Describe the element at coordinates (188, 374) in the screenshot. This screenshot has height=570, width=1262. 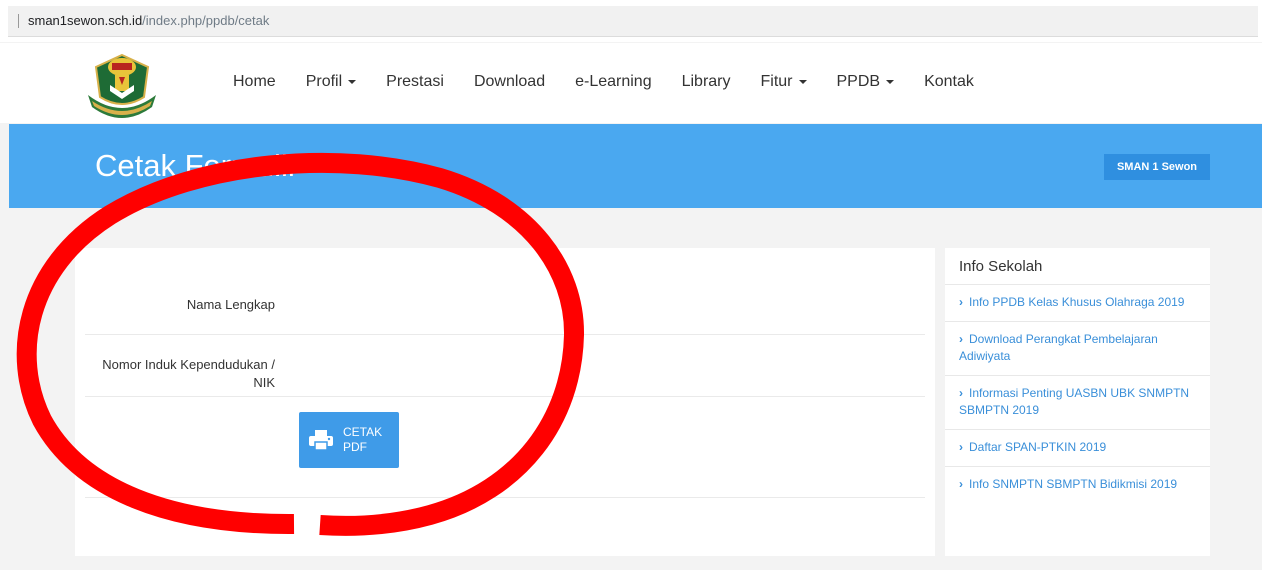
I see `nik-label: Nomor Induk Kependudukan / NIK` at that location.